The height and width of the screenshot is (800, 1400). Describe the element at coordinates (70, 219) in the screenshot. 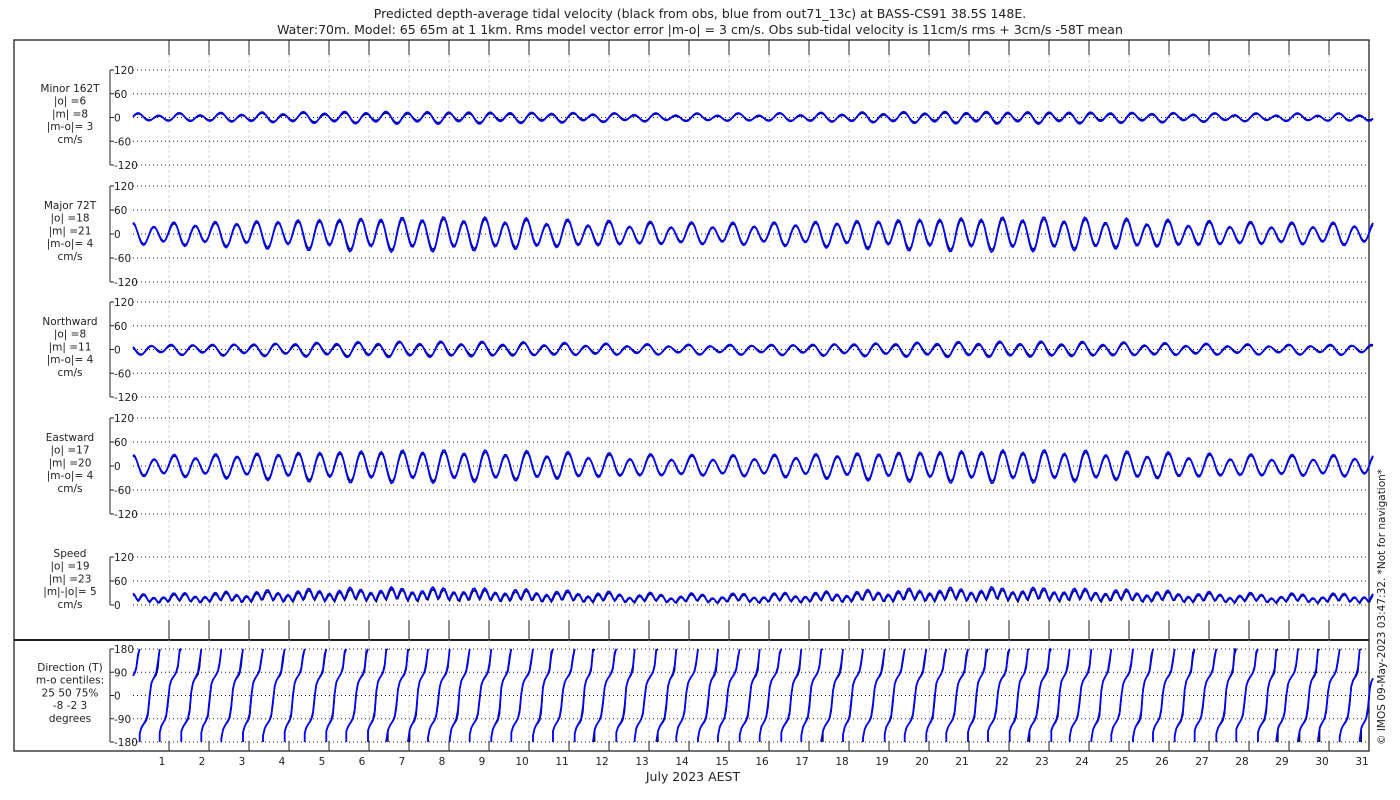

I see `panel-label: |o| =18` at that location.